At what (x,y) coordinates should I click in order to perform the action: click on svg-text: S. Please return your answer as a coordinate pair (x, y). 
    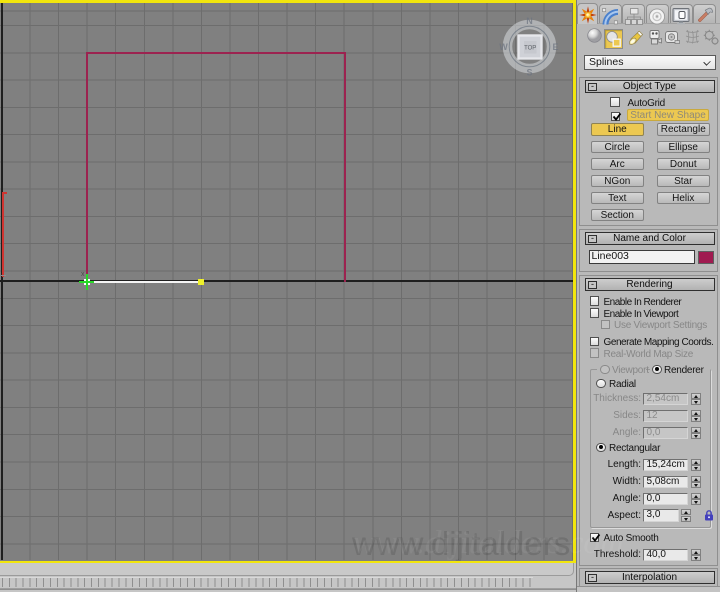
    Looking at the image, I should click on (529, 72).